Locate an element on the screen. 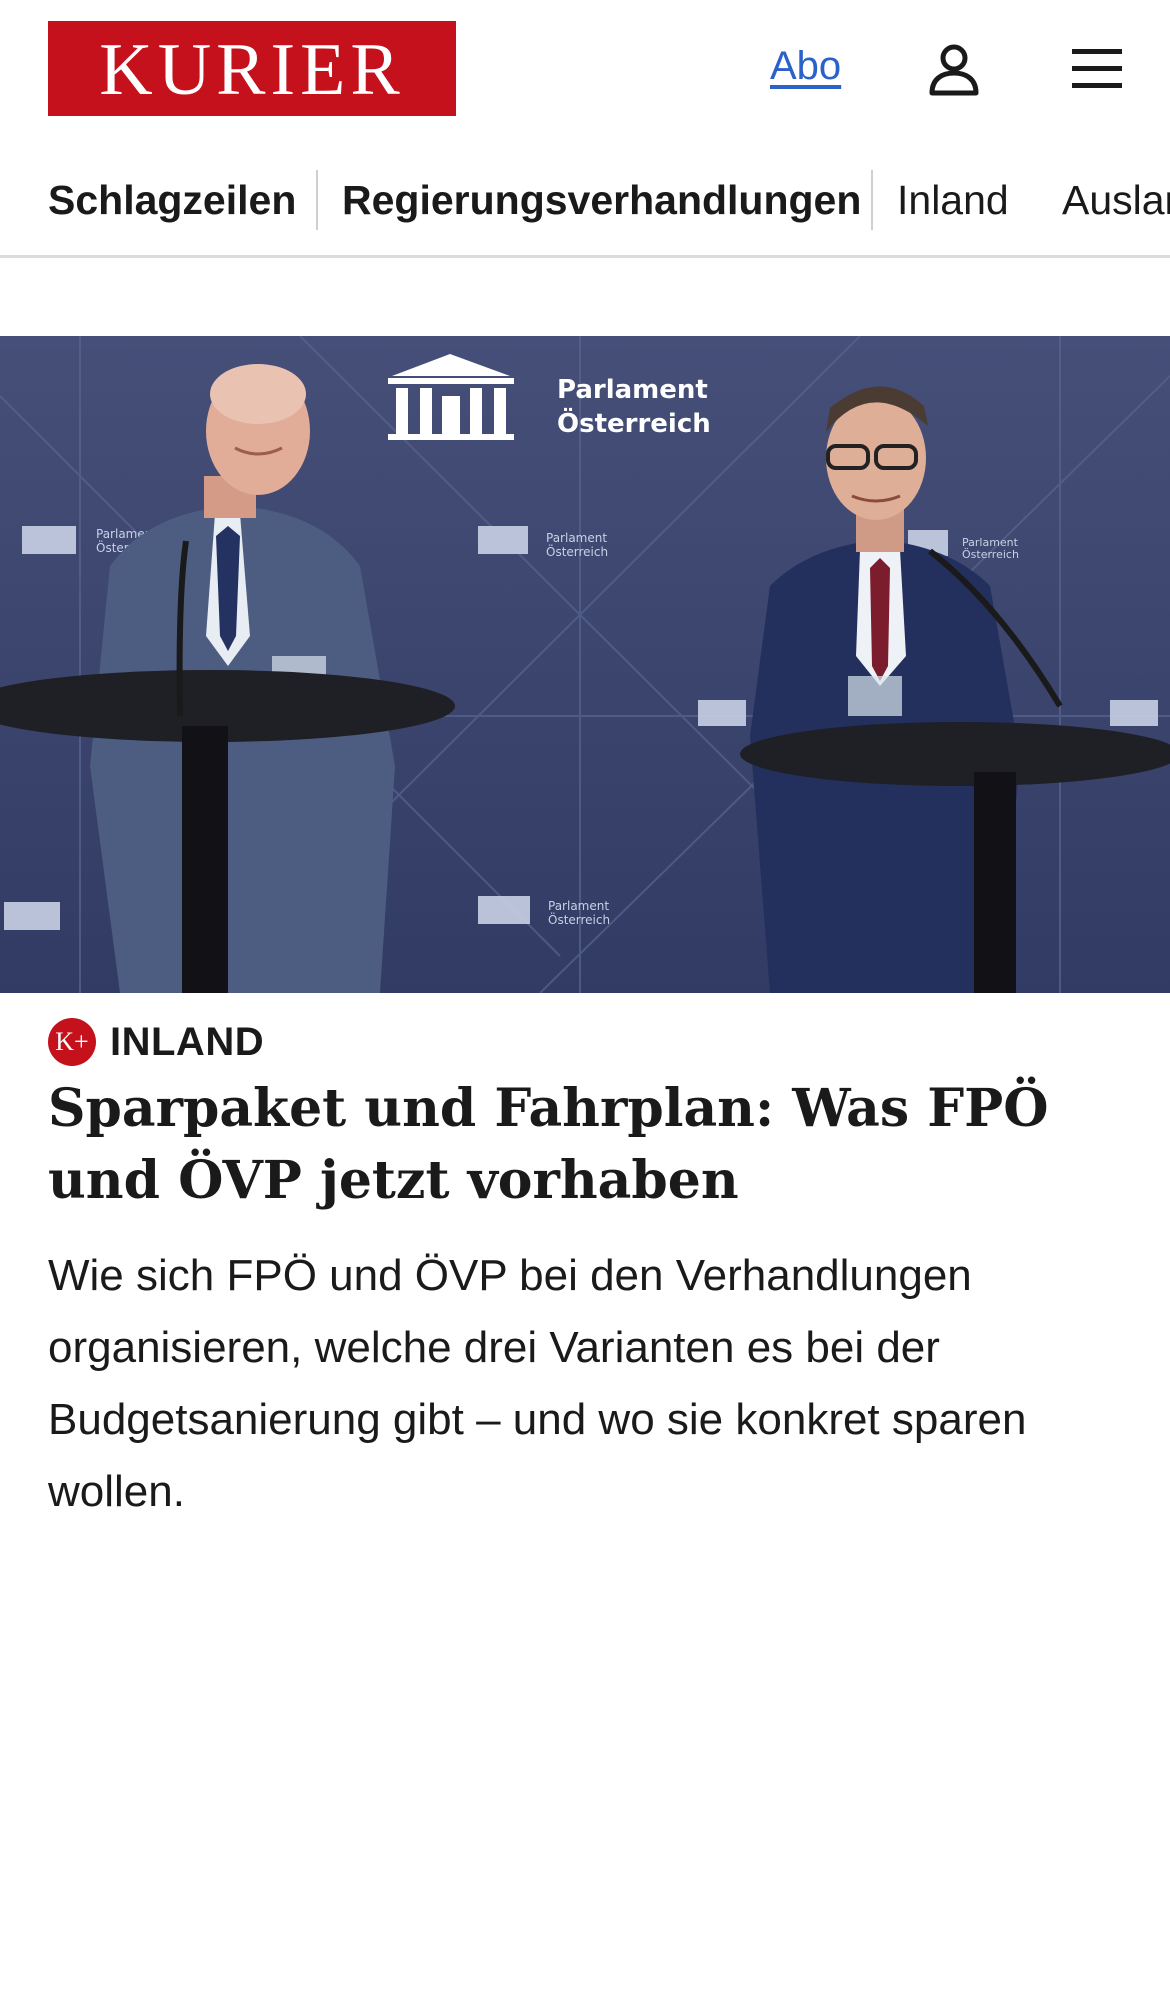 Image resolution: width=1170 pixels, height=1992 pixels. backdrop-logo-line1: Parlament is located at coordinates (632, 390).